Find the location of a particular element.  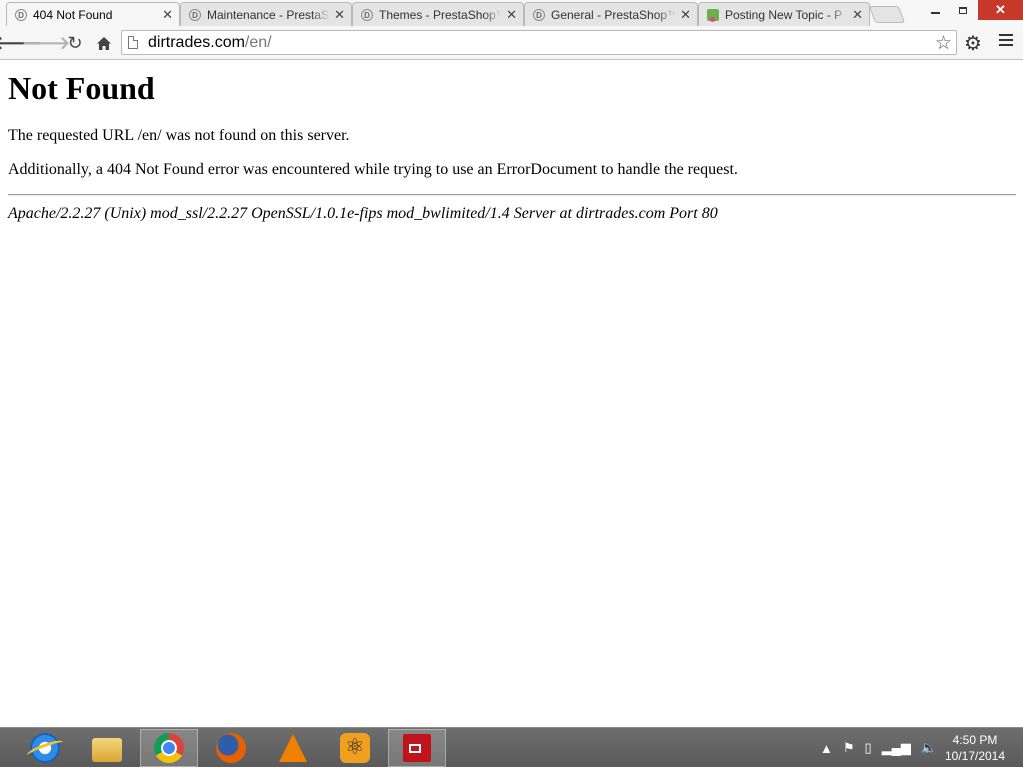

atom-icon is located at coordinates (355, 748).